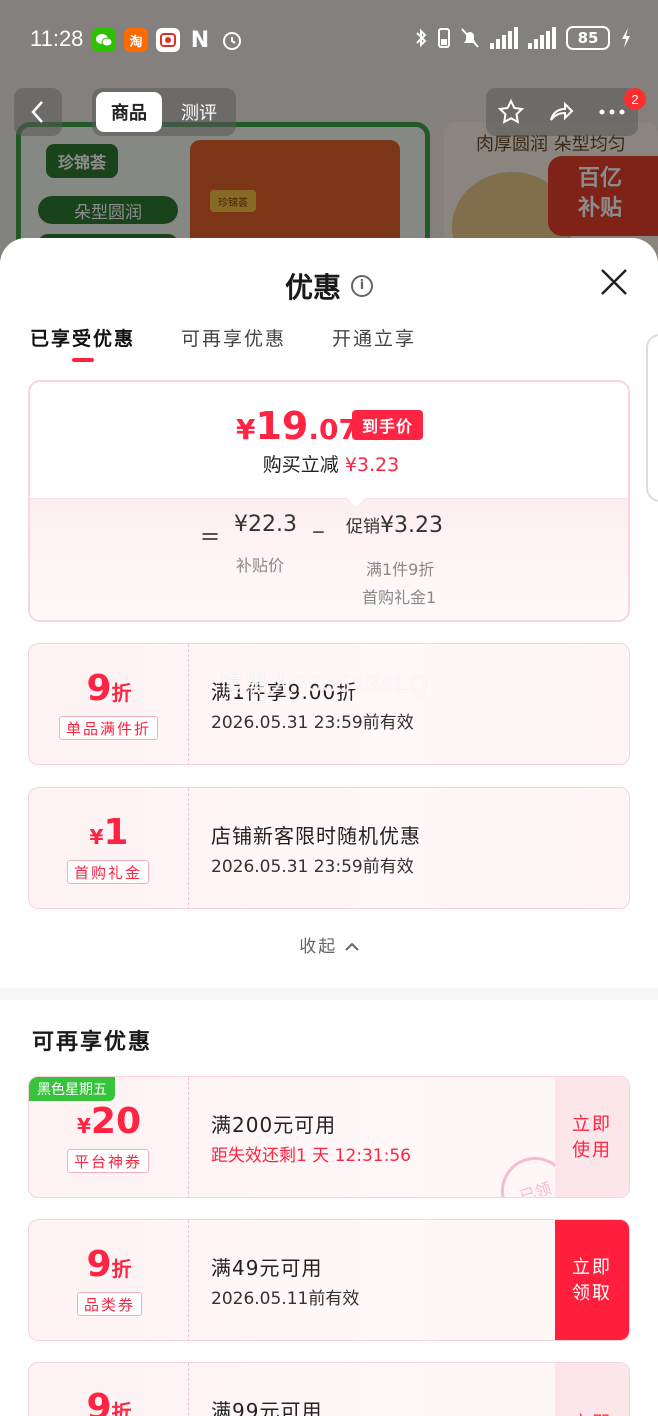 This screenshot has width=658, height=1416. I want to click on side-drawer-handle, so click(652, 418).